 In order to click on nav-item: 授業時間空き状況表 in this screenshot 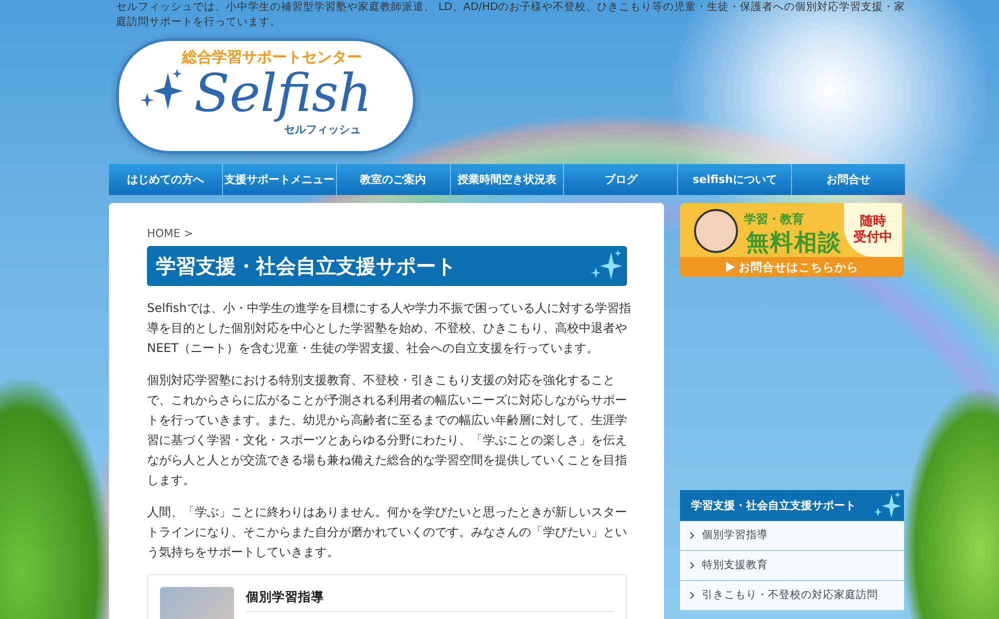, I will do `click(507, 179)`.